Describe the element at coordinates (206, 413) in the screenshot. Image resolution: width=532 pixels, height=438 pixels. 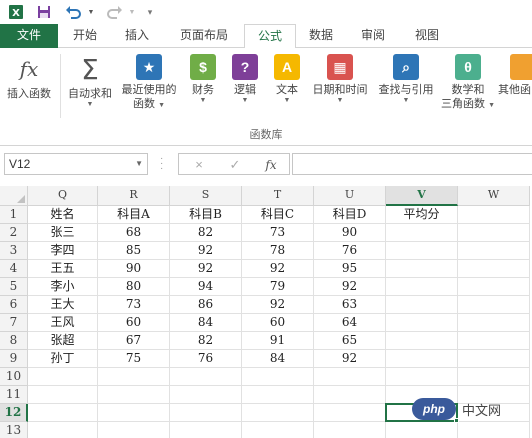
I see `cell-s12` at that location.